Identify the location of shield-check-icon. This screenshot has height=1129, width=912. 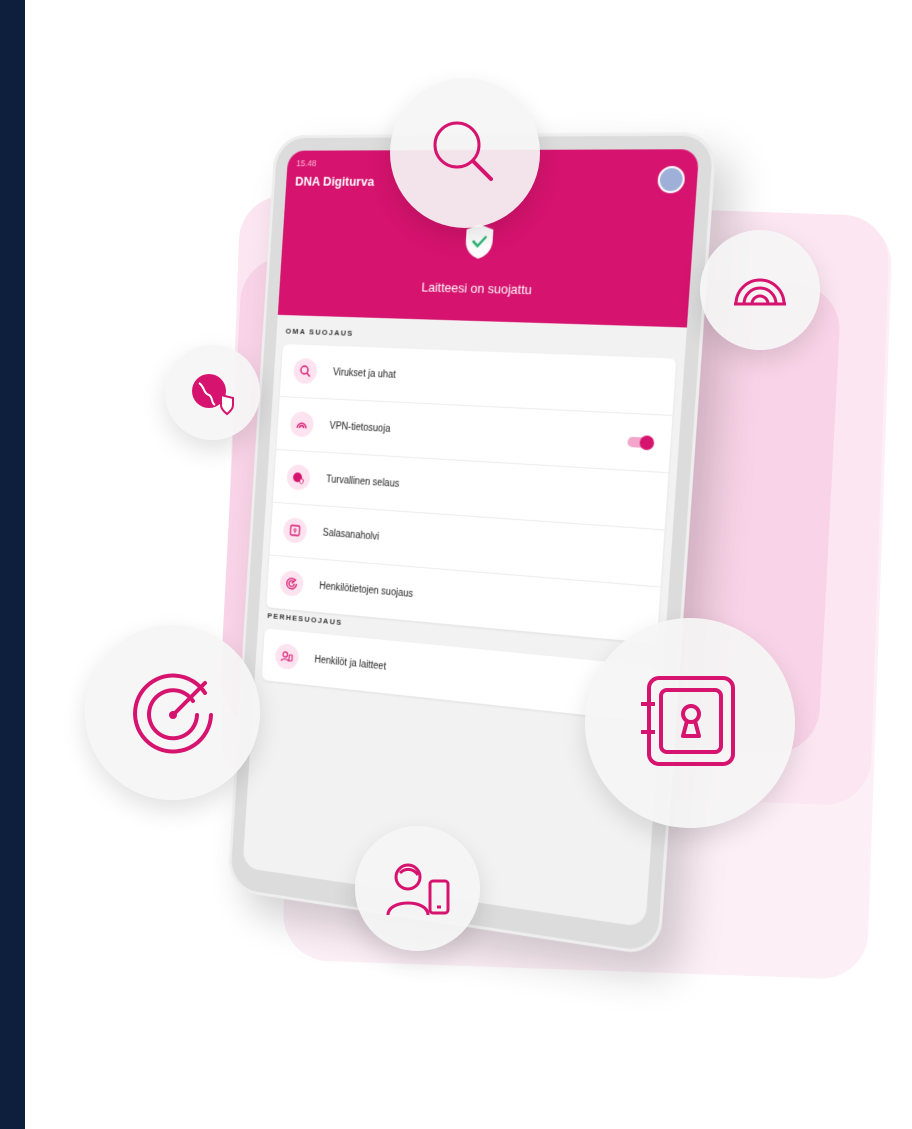
(479, 241).